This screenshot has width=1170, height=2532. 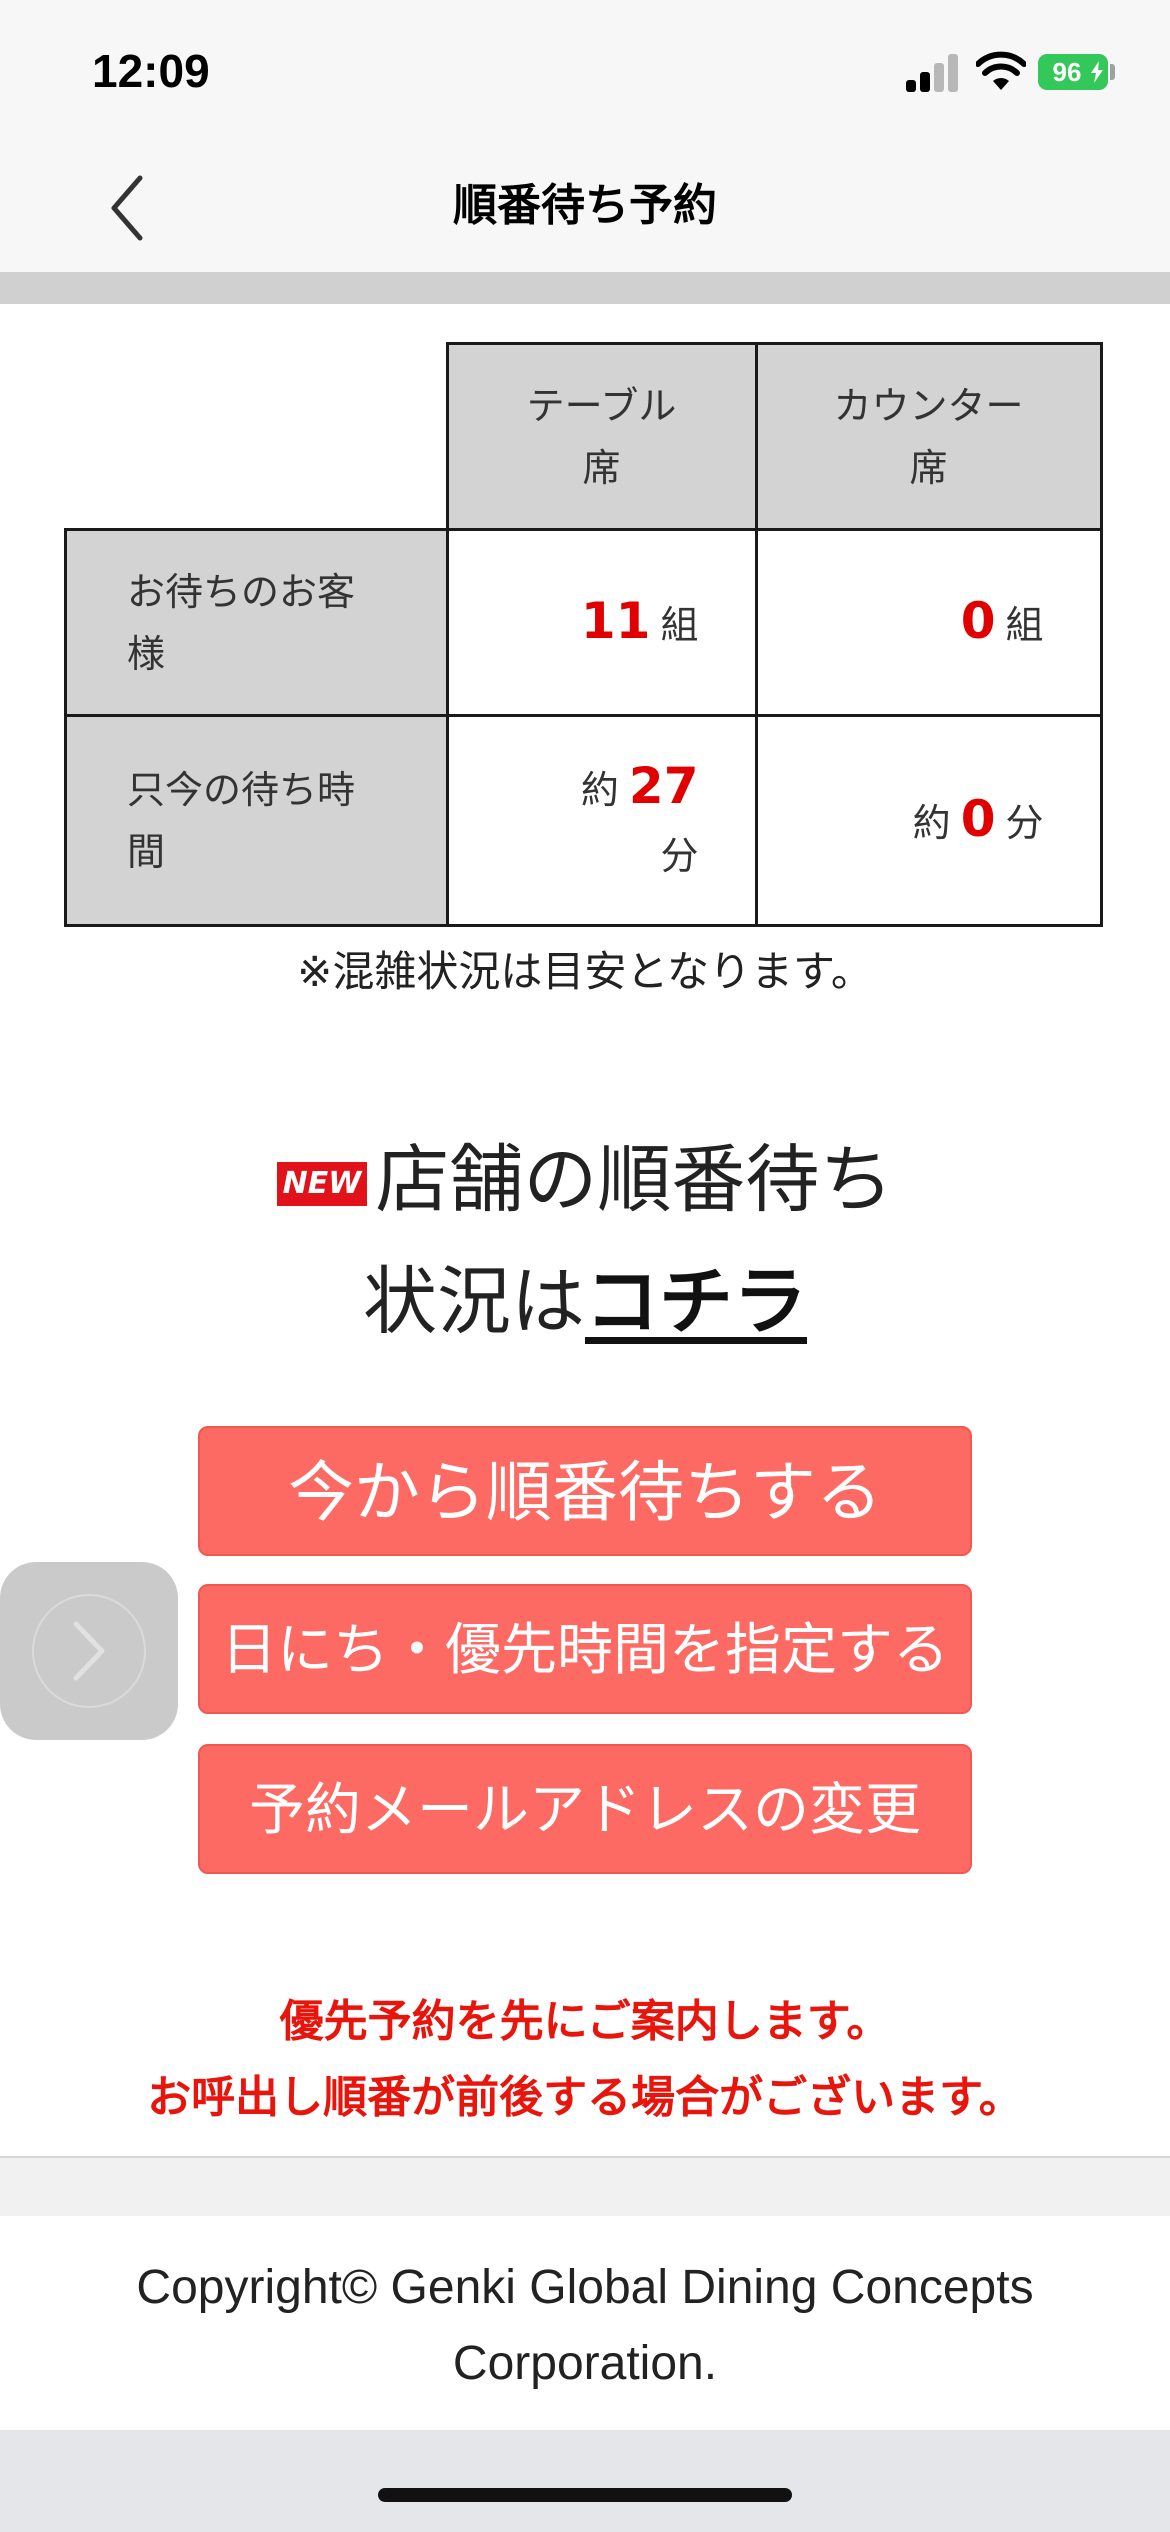 What do you see at coordinates (585, 70) in the screenshot?
I see `status-bar: 12:09 96` at bounding box center [585, 70].